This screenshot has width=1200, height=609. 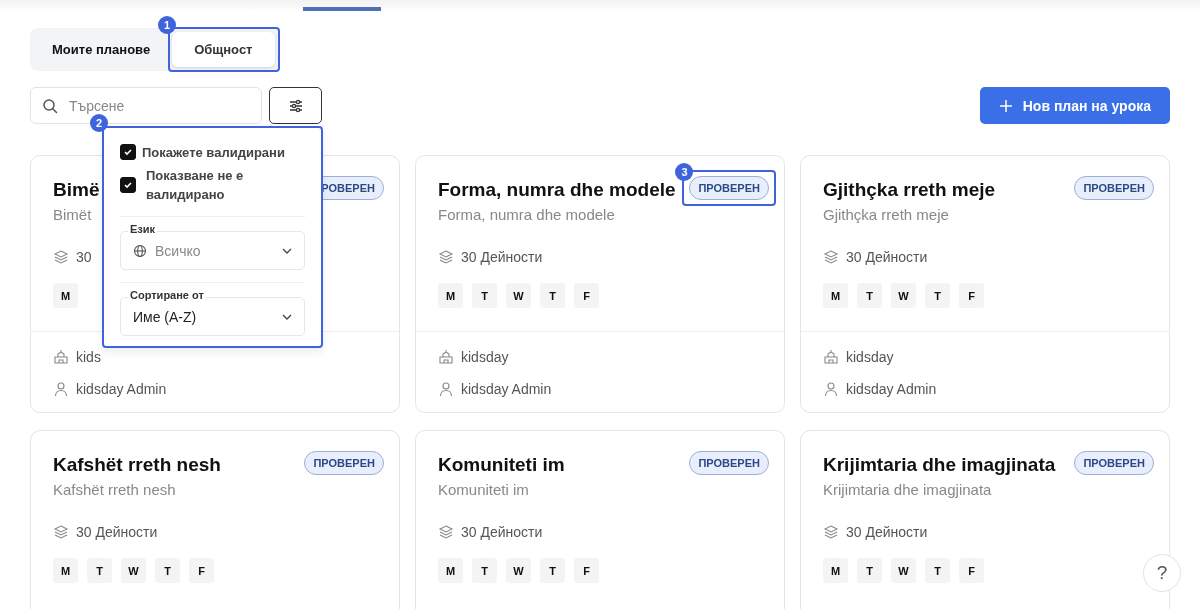 What do you see at coordinates (557, 190) in the screenshot?
I see `card-title: Forma, numra dhe modele` at bounding box center [557, 190].